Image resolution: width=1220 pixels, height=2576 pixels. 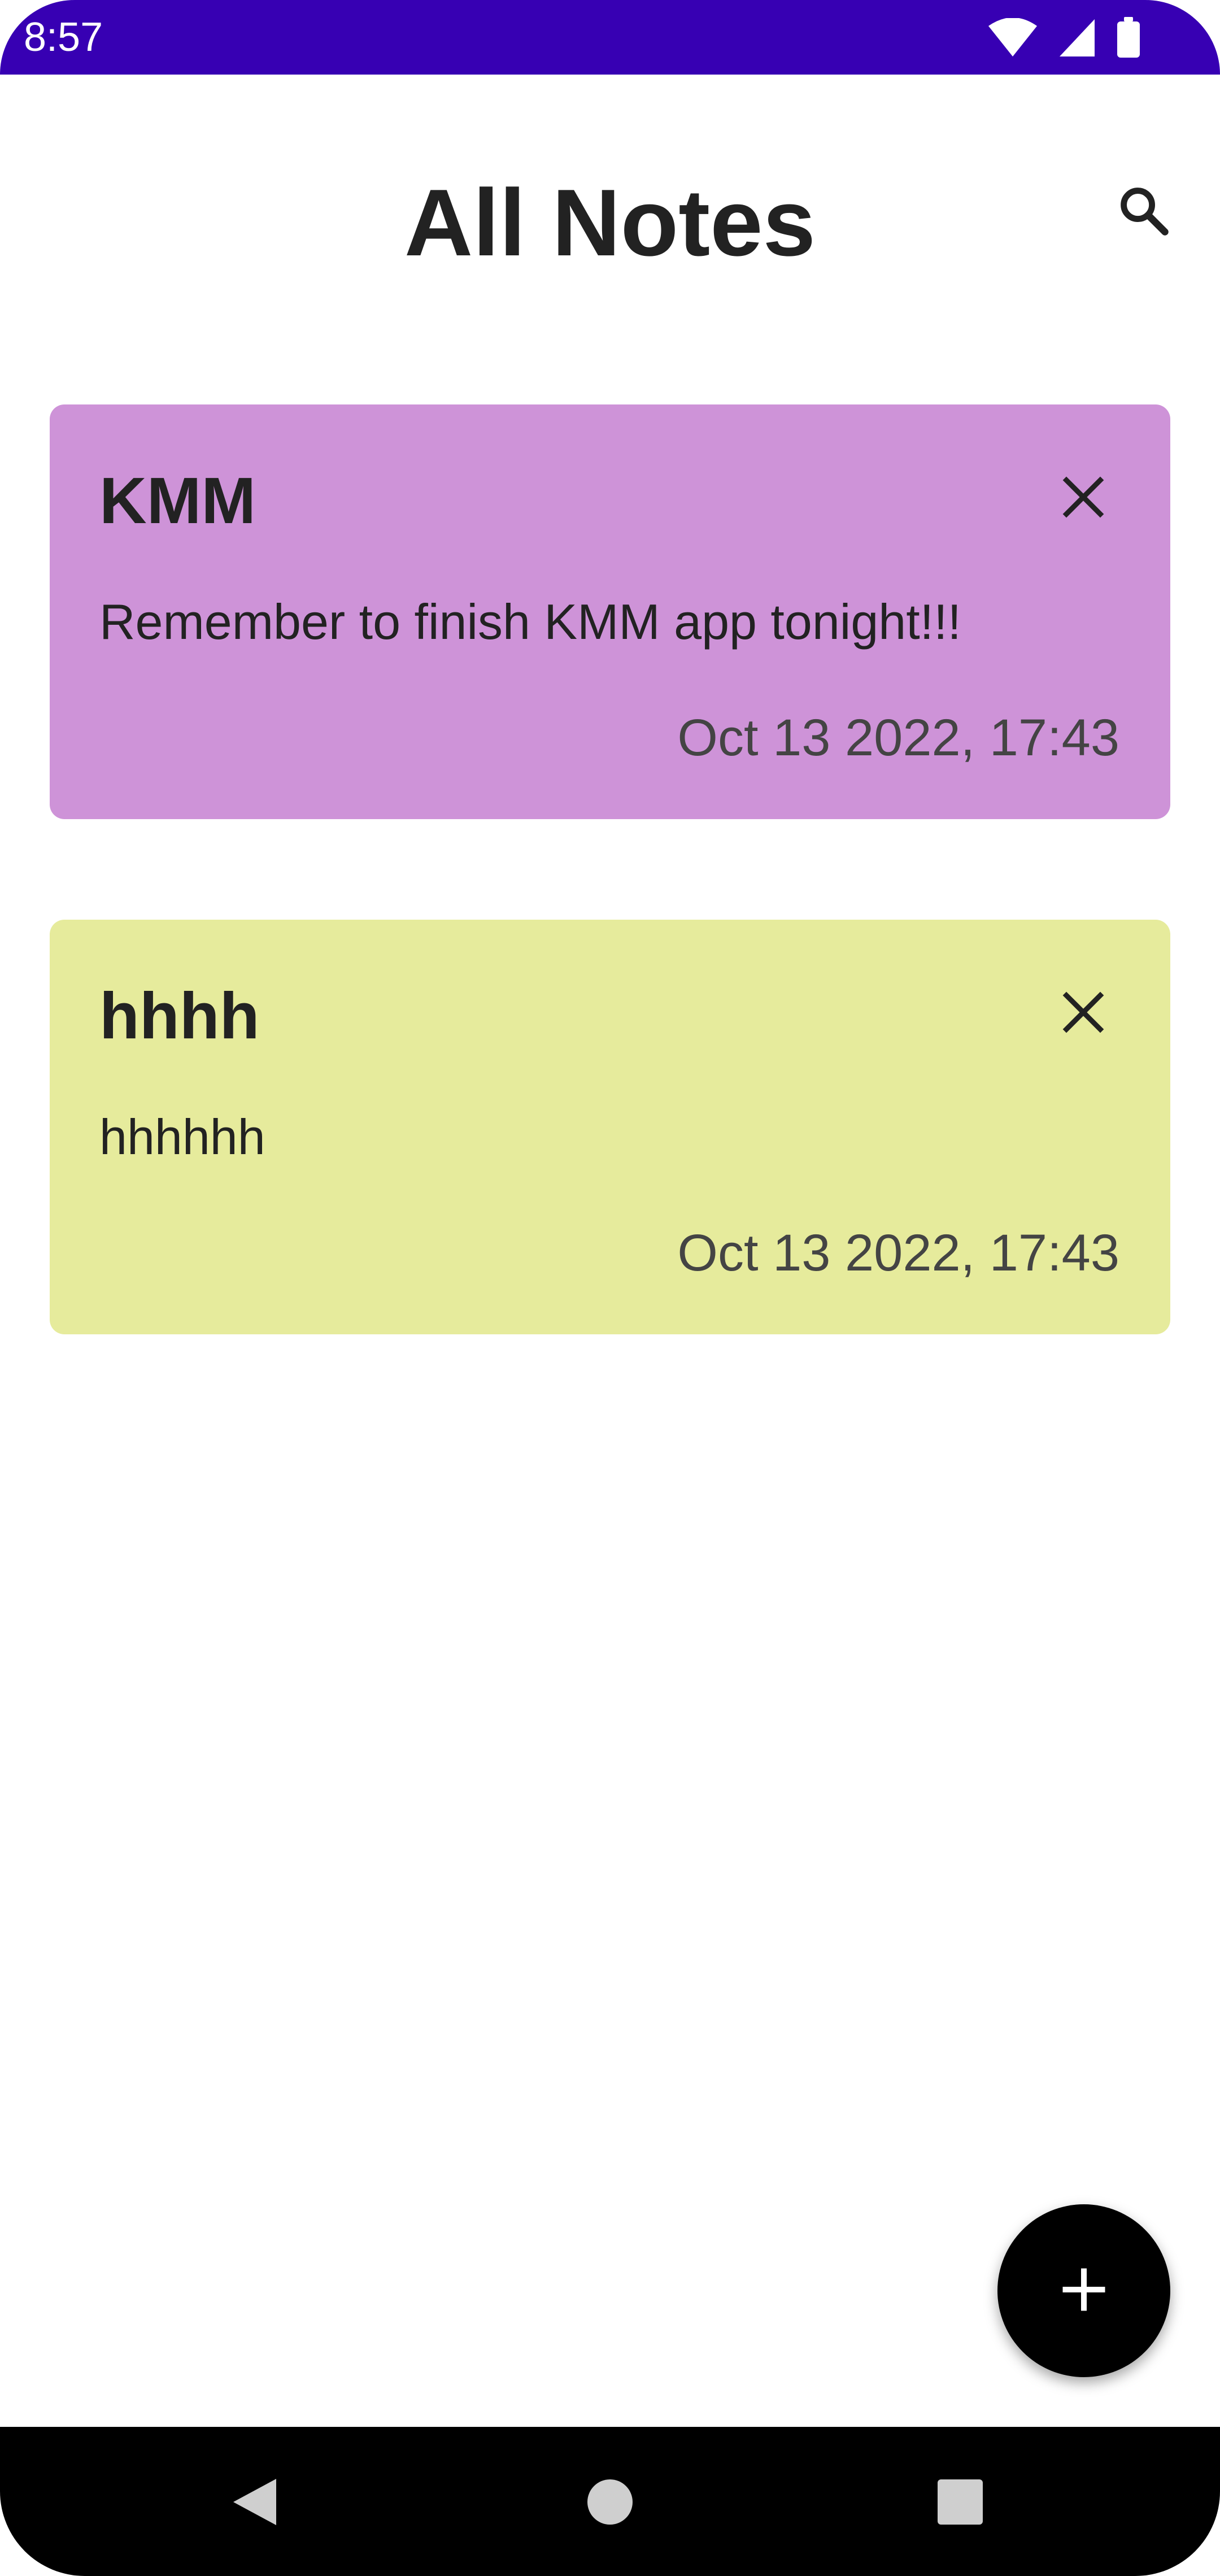 I want to click on signal-icon, so click(x=1077, y=38).